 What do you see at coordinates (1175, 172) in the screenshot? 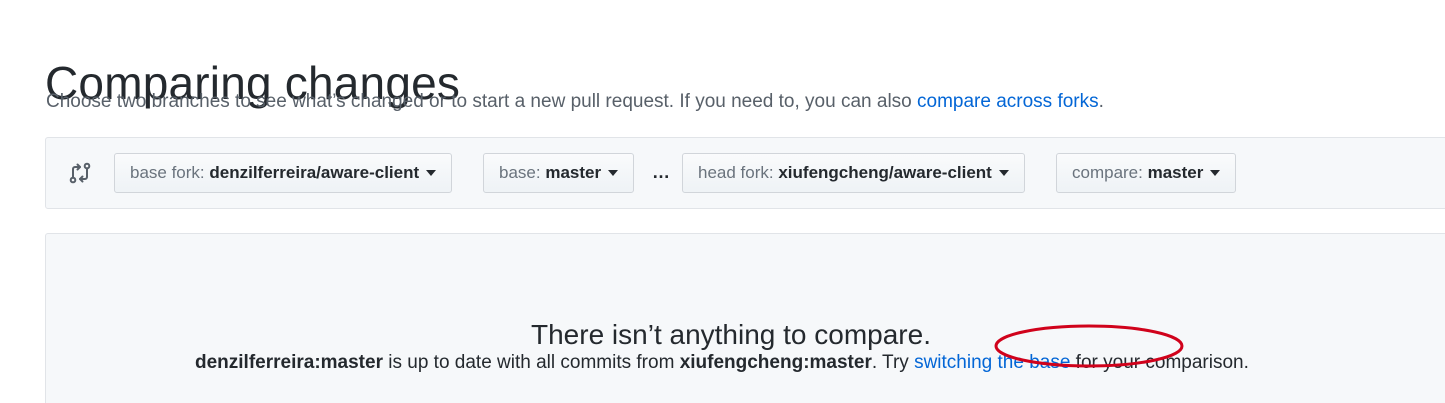
I see `compare-value: master` at bounding box center [1175, 172].